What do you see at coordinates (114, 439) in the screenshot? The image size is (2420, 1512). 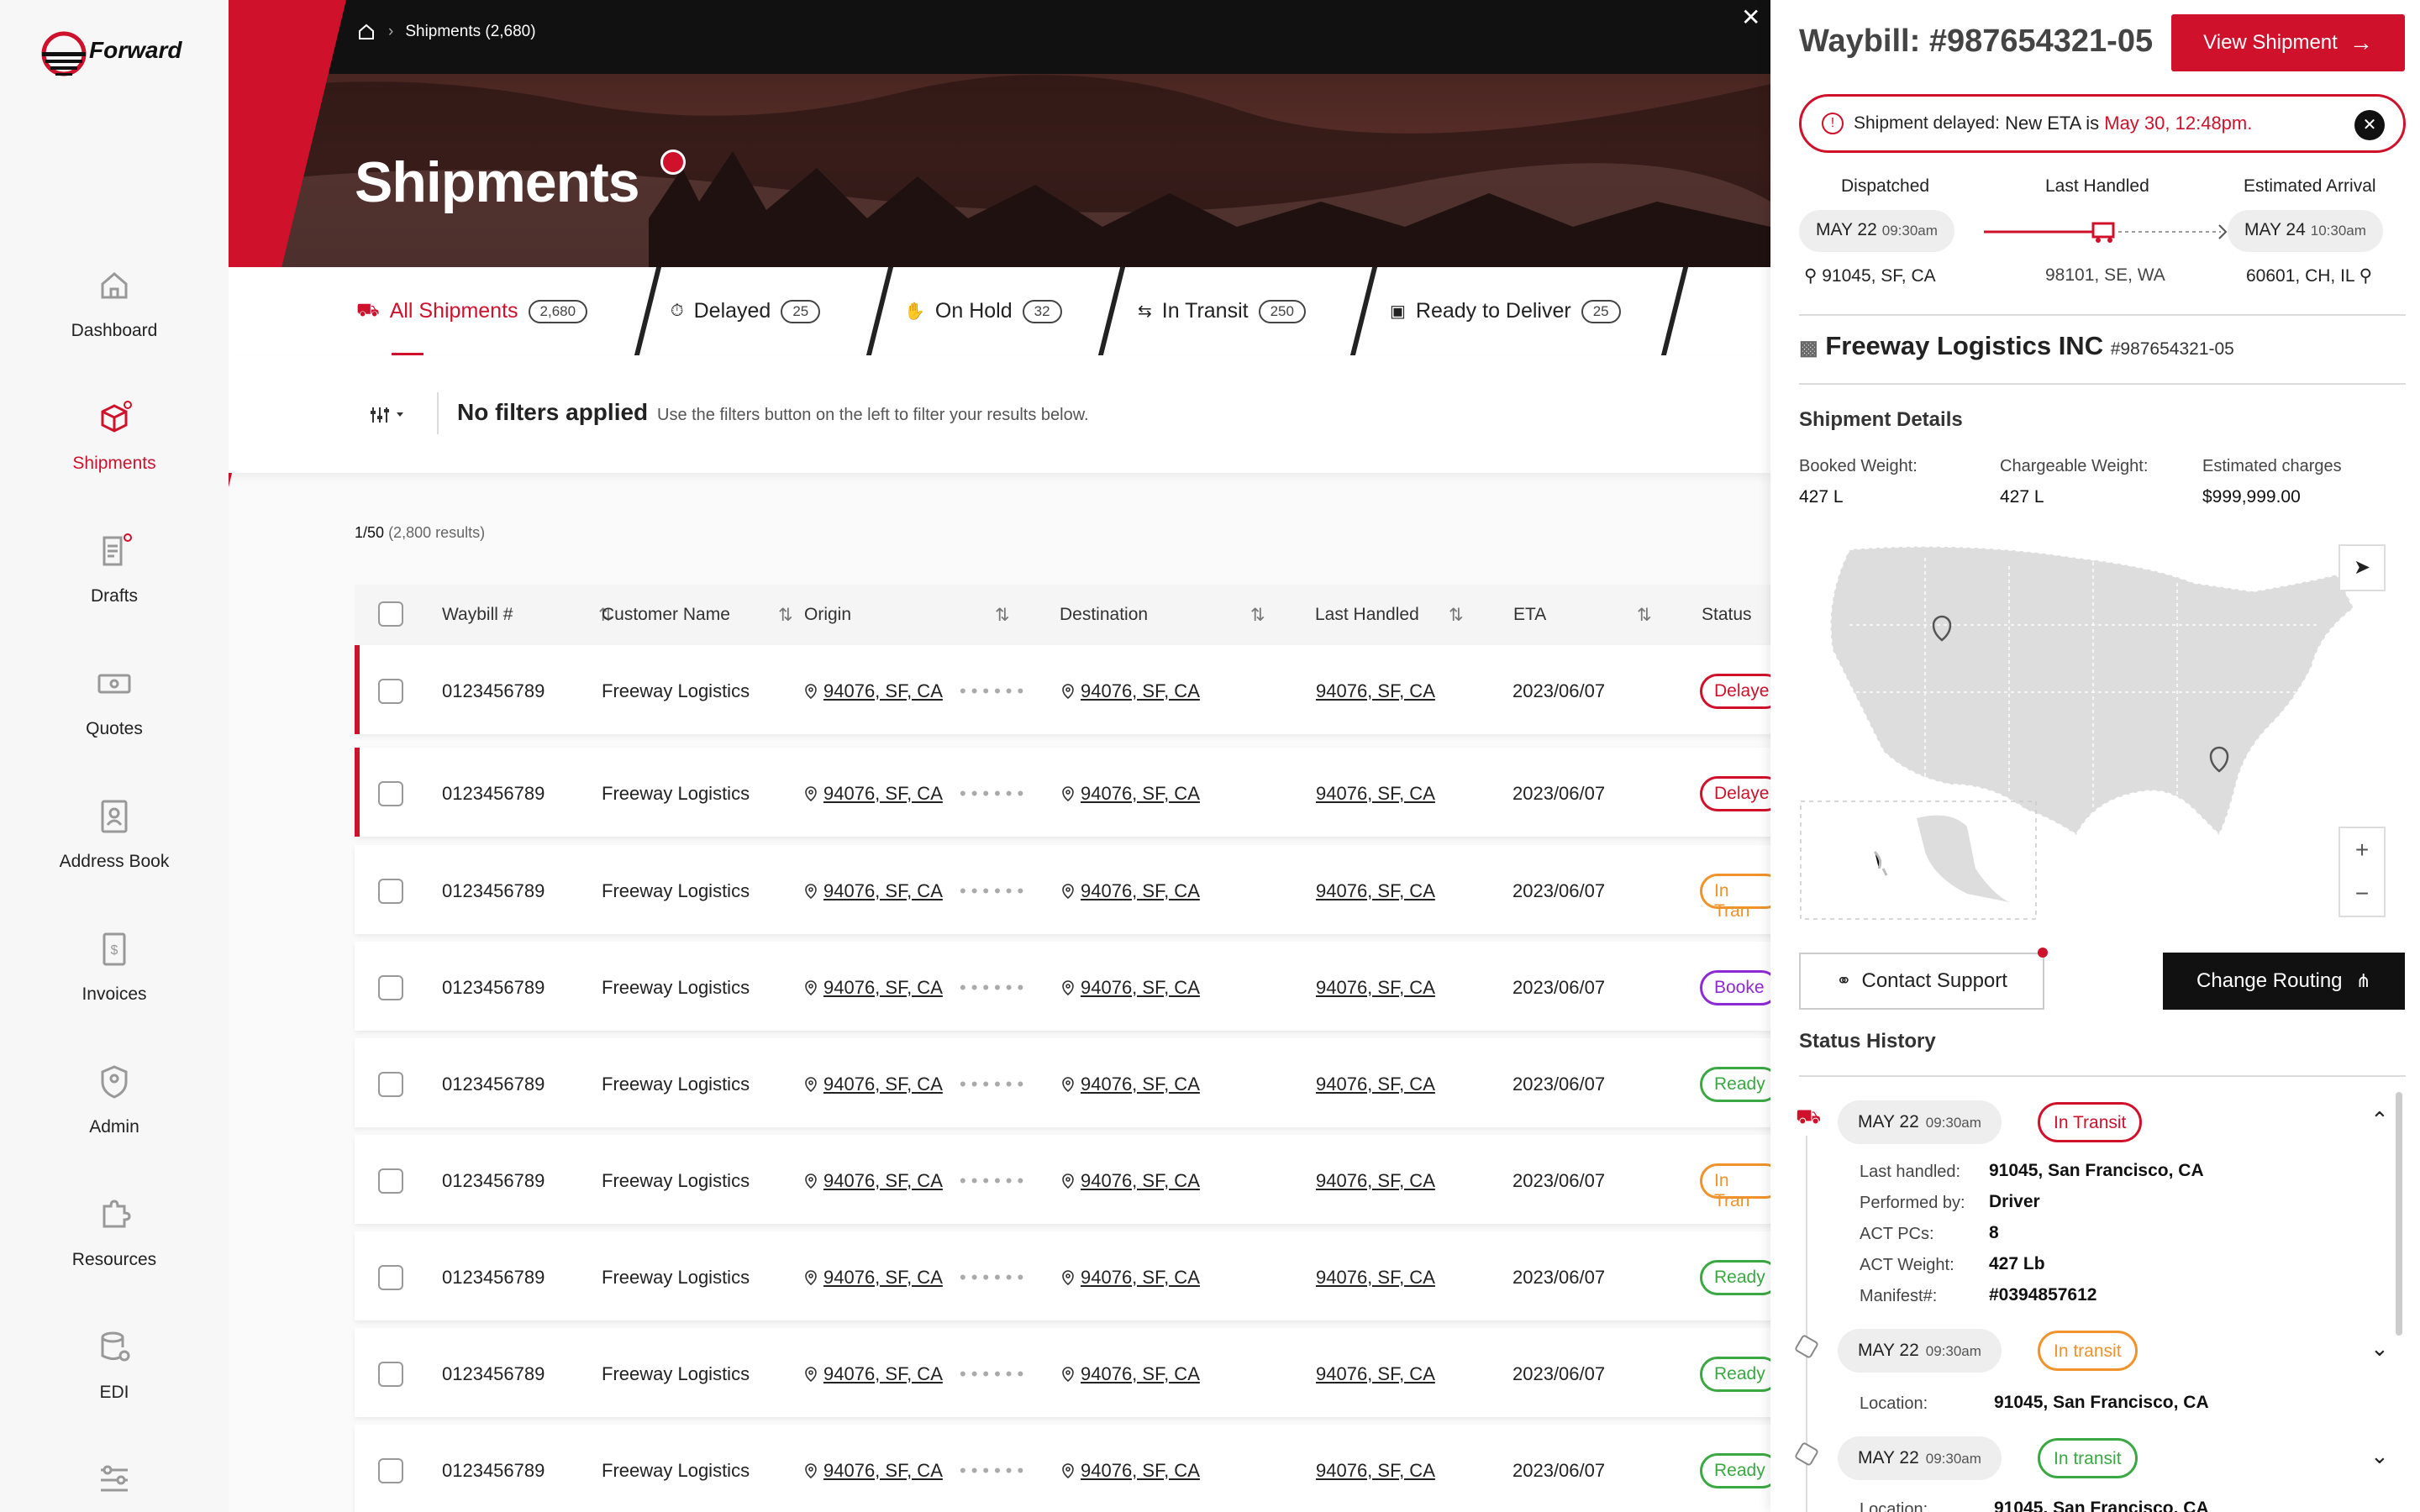 I see `sidebar-item-shipments: Shipments` at bounding box center [114, 439].